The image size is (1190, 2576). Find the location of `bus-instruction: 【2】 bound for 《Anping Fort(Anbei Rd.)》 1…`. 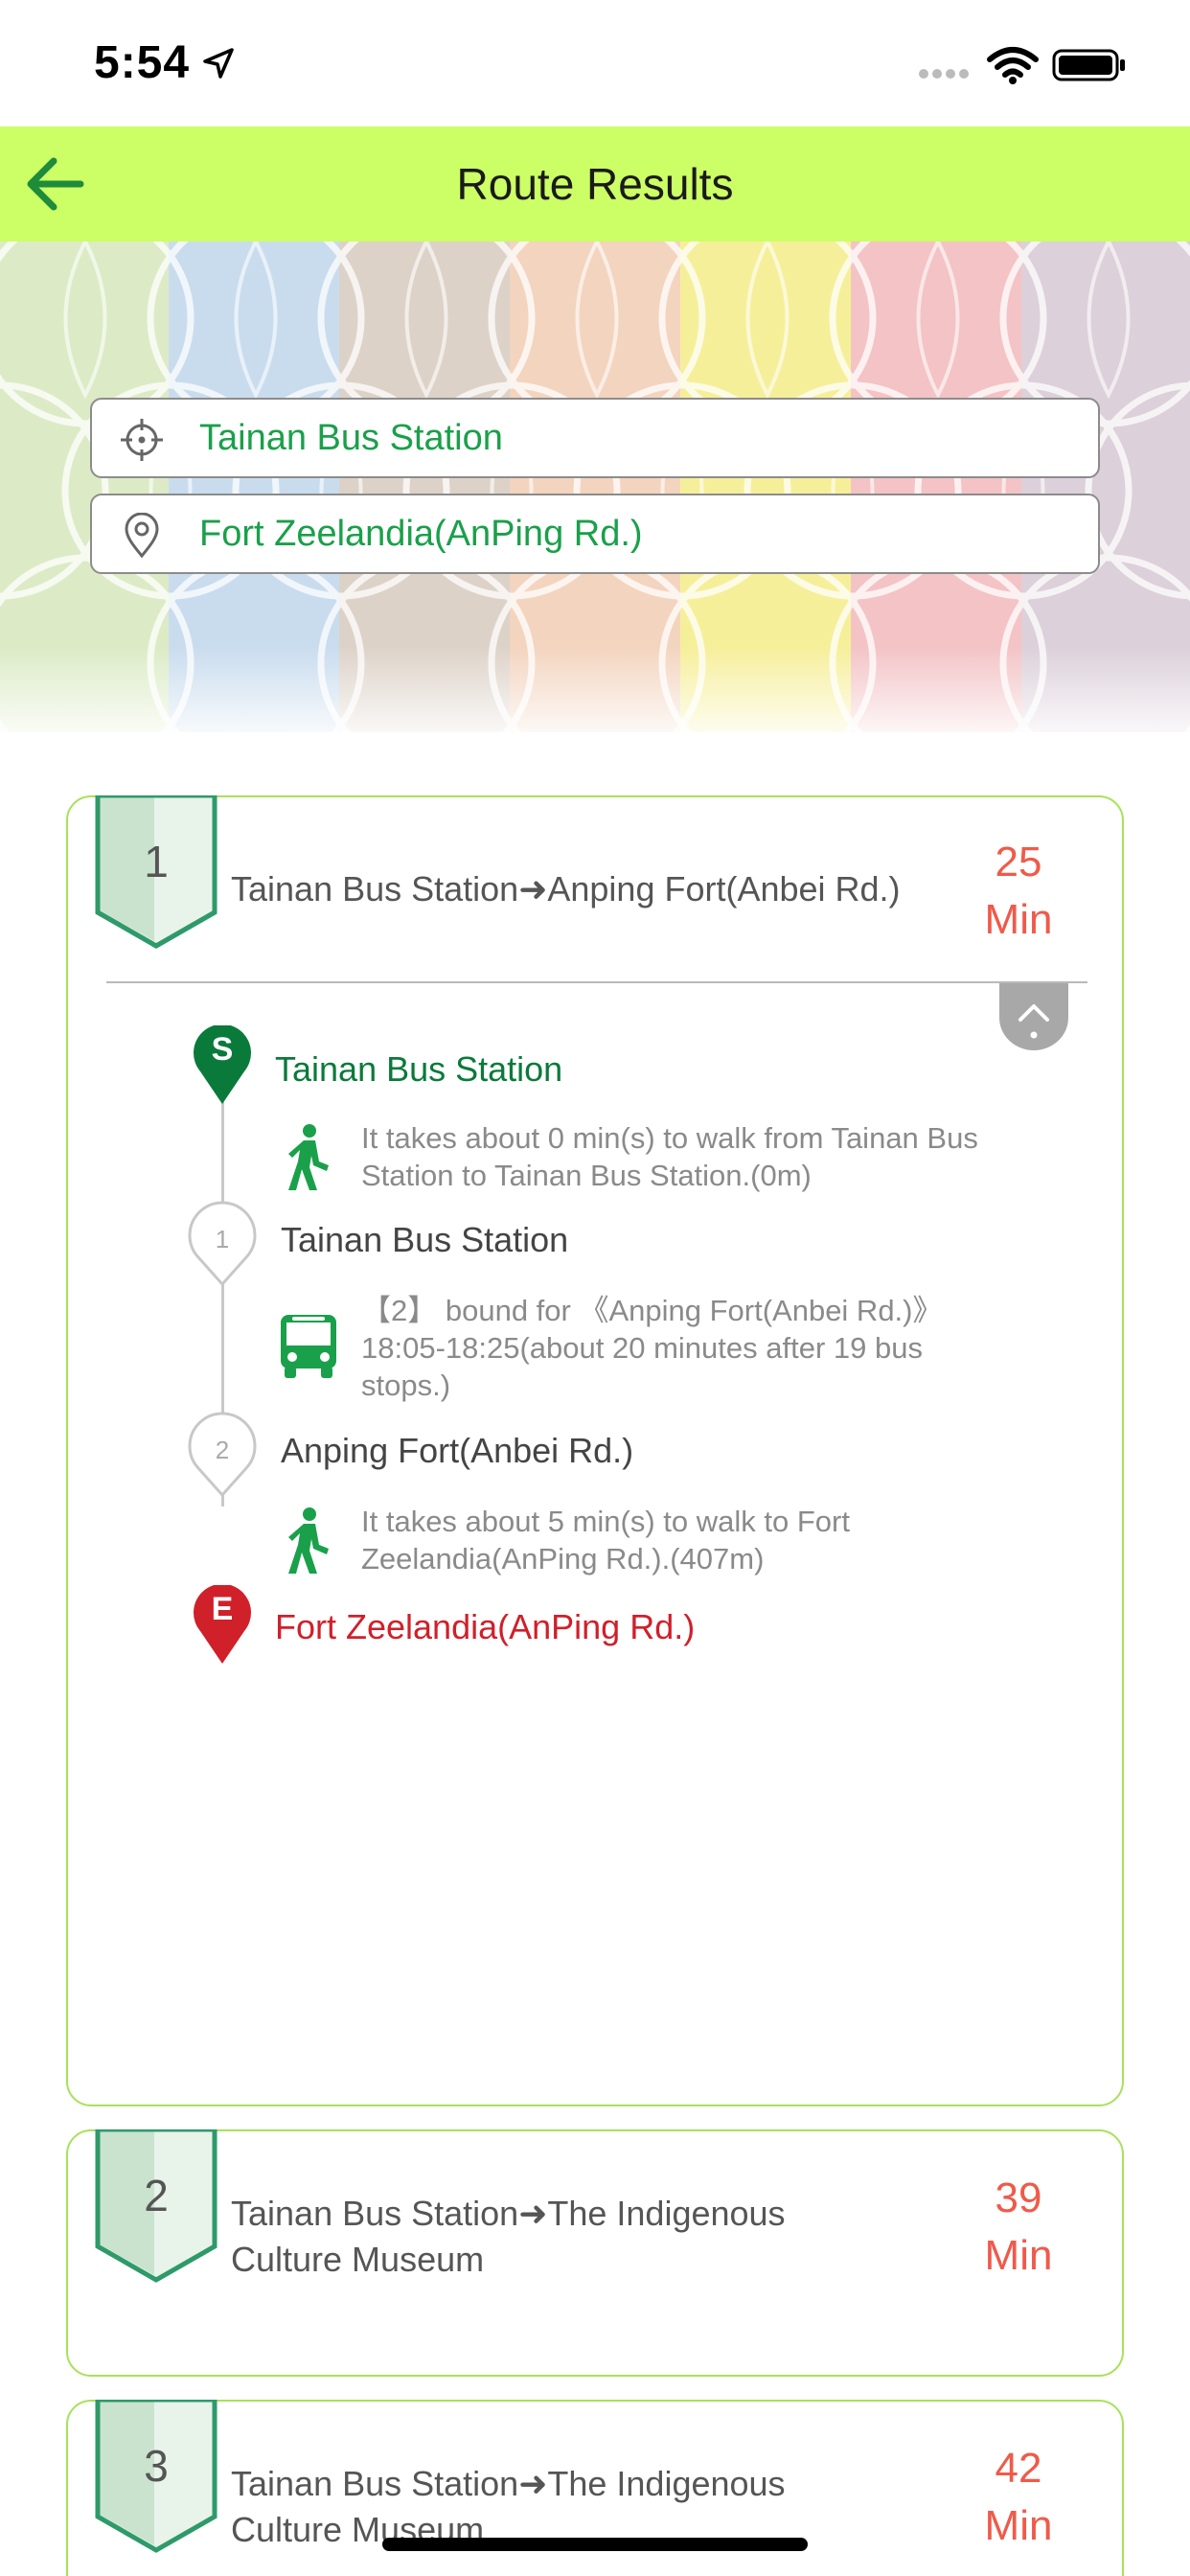

bus-instruction: 【2】 bound for 《Anping Fort(Anbei Rd.)》 1… is located at coordinates (706, 1348).